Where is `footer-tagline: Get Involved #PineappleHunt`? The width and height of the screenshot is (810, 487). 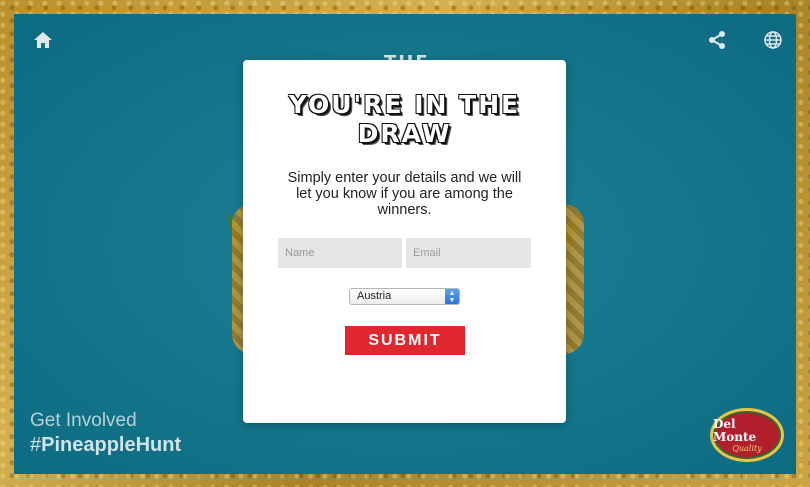
footer-tagline: Get Involved #PineappleHunt is located at coordinates (105, 433).